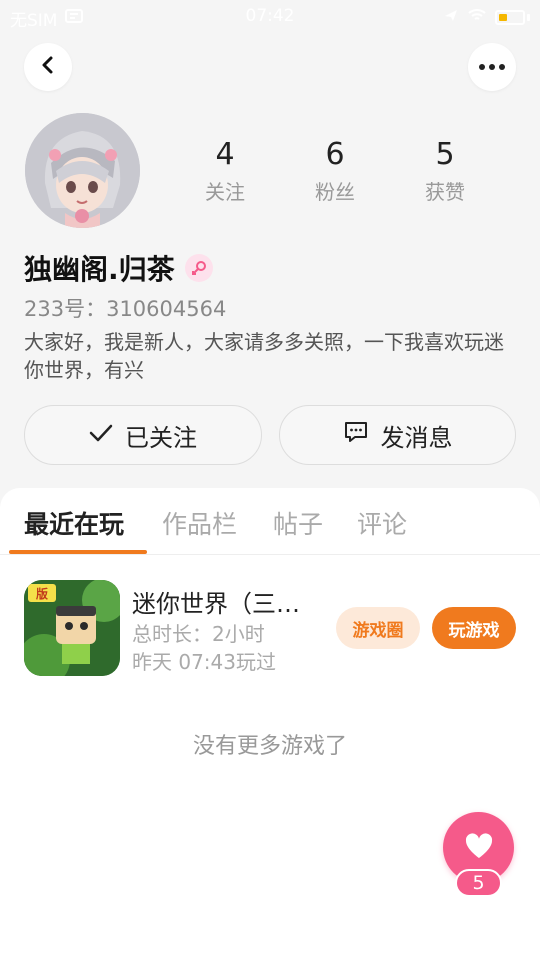  Describe the element at coordinates (161, 437) in the screenshot. I see `follow-button-label: 已关注` at that location.